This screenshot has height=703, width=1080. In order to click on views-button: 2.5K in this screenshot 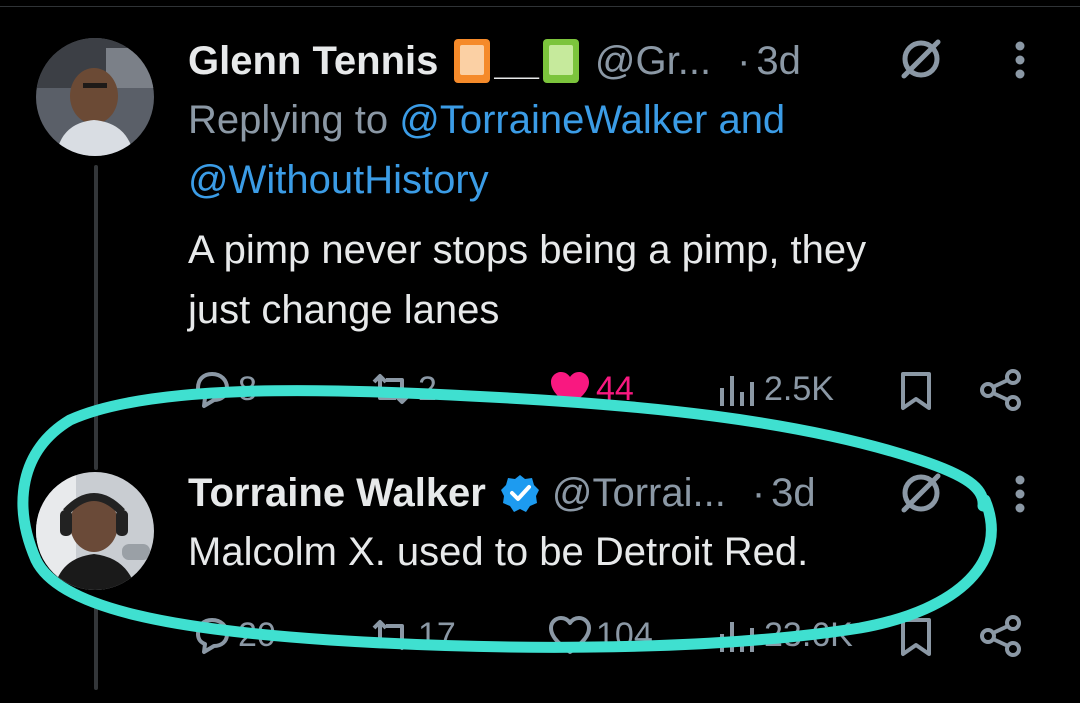, I will do `click(775, 389)`.